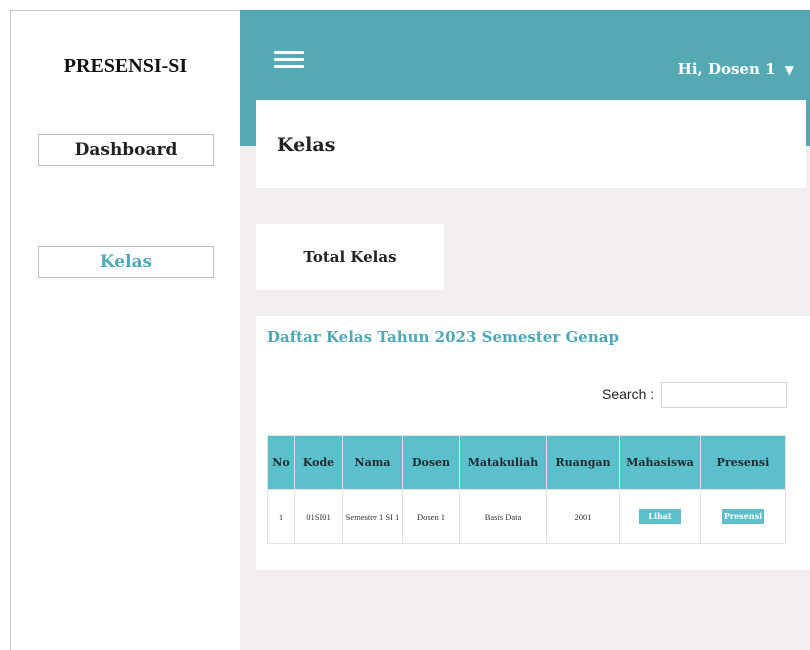 The width and height of the screenshot is (810, 650). I want to click on column-header-mahasiswa: Mahasiswa, so click(660, 462).